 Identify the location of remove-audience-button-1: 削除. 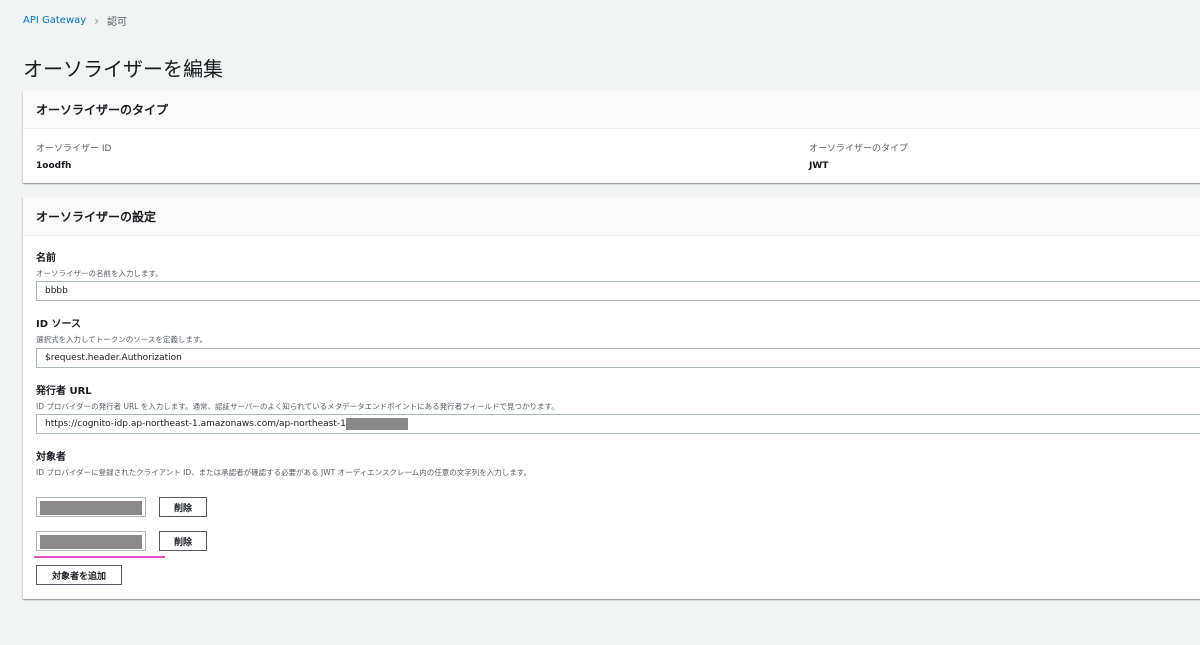
(183, 507).